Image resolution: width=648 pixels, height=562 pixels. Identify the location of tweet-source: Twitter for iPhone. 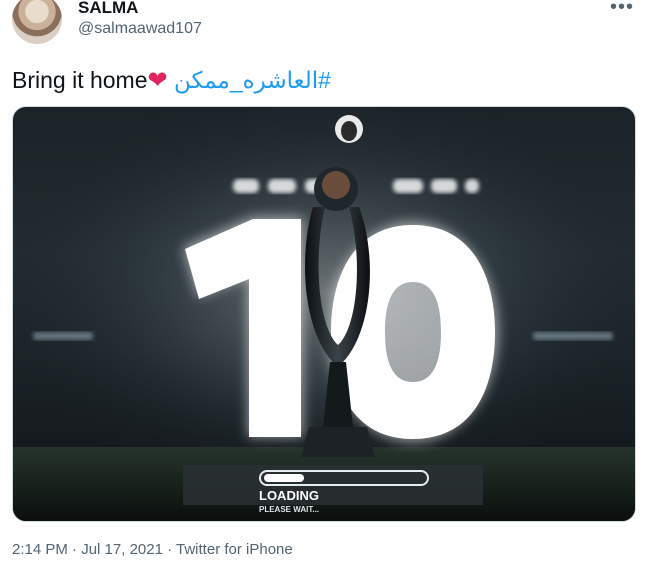
(234, 549).